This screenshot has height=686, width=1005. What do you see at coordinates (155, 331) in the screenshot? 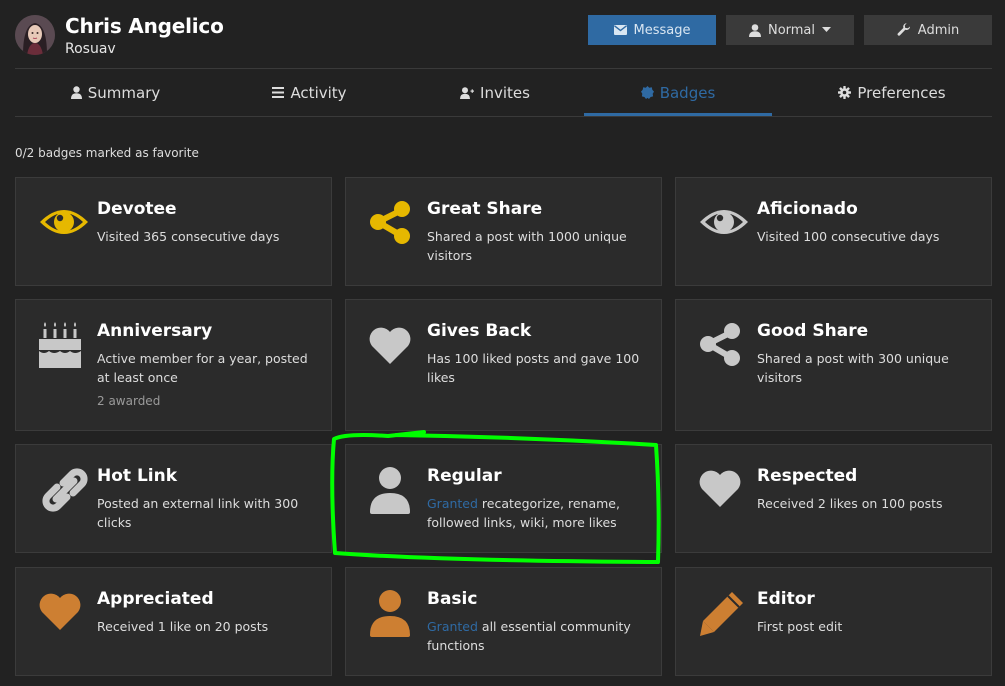
I see `badge-title: Anniversary` at bounding box center [155, 331].